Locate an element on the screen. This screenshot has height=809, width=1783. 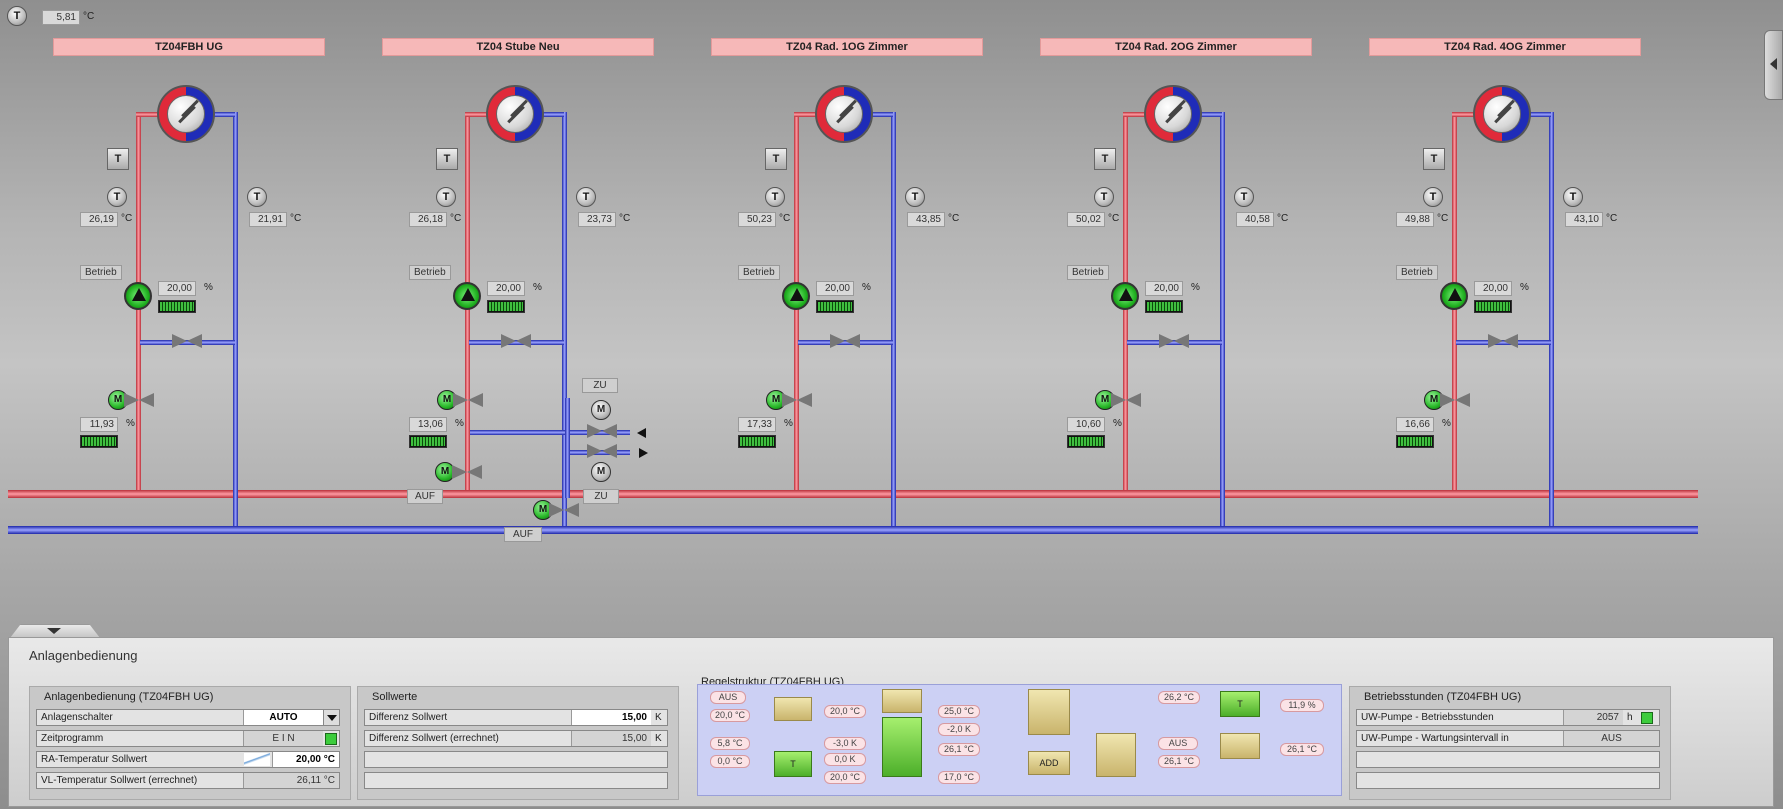
row-differenz-errechnet: Differenz Sollwert (errechnet) 15,00 K is located at coordinates (516, 738).